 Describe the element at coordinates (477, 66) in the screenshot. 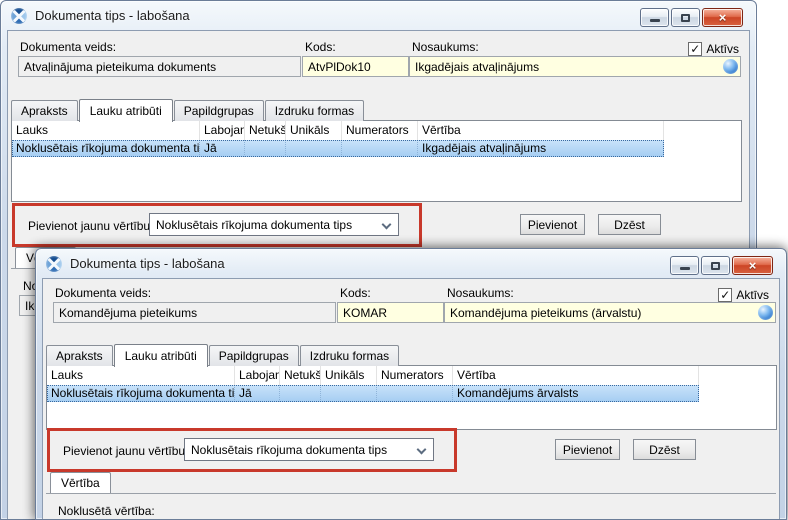

I see `name-field-value: Ikgadējais atvaļinājums` at that location.